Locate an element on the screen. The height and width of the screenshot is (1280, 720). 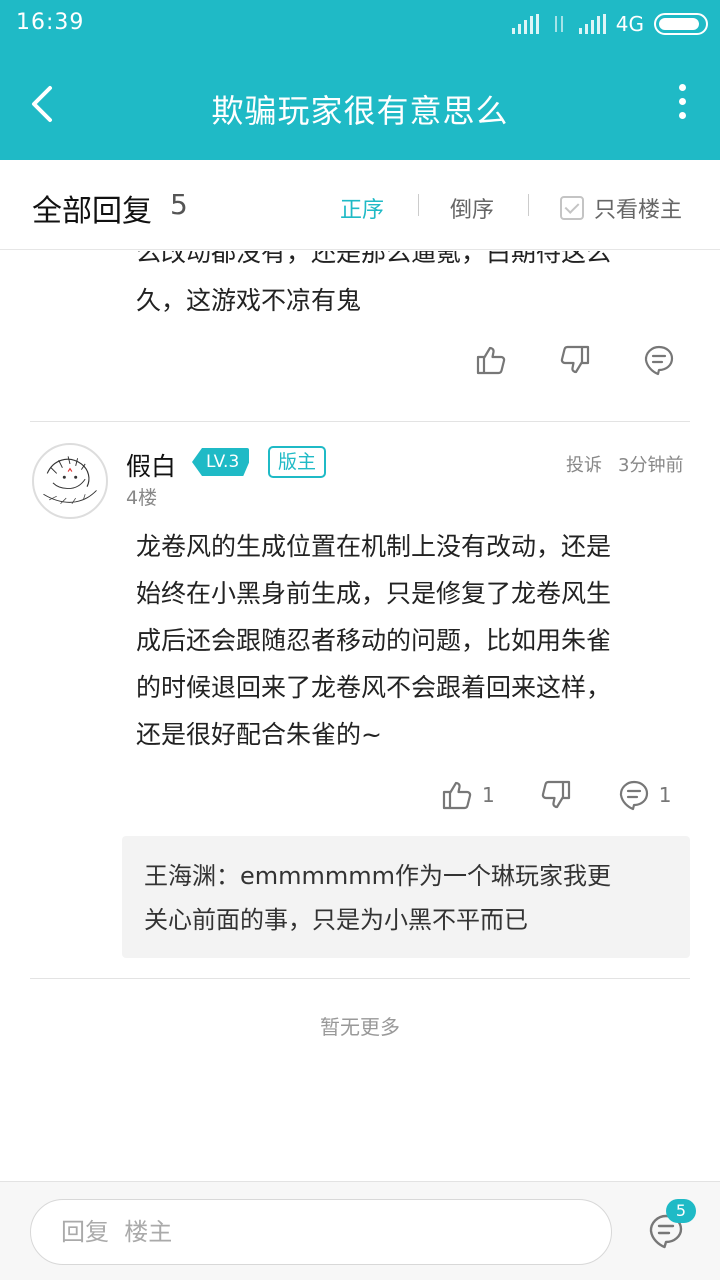
floor-number: 4楼 is located at coordinates (142, 498).